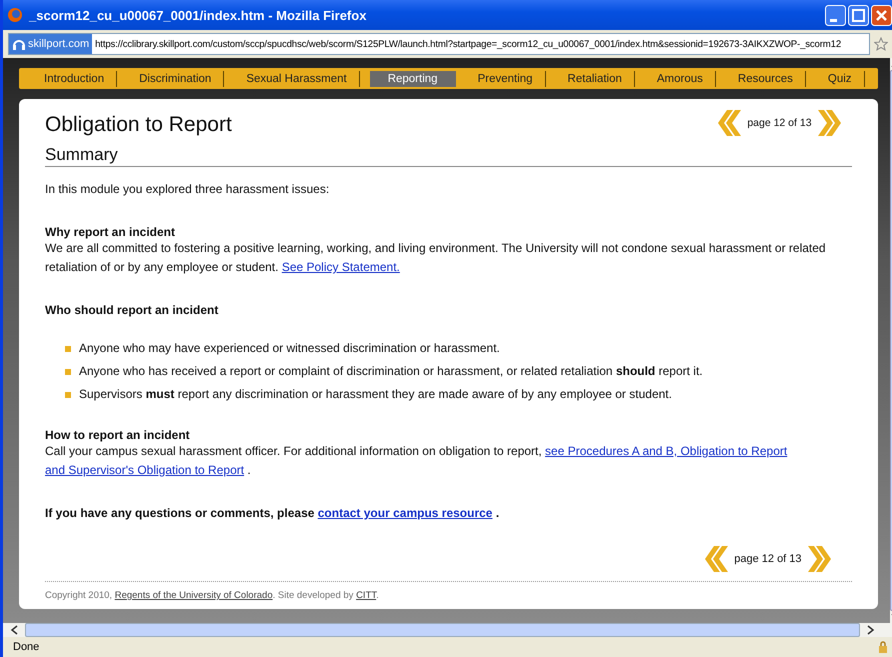  Describe the element at coordinates (858, 15) in the screenshot. I see `maximize-button` at that location.